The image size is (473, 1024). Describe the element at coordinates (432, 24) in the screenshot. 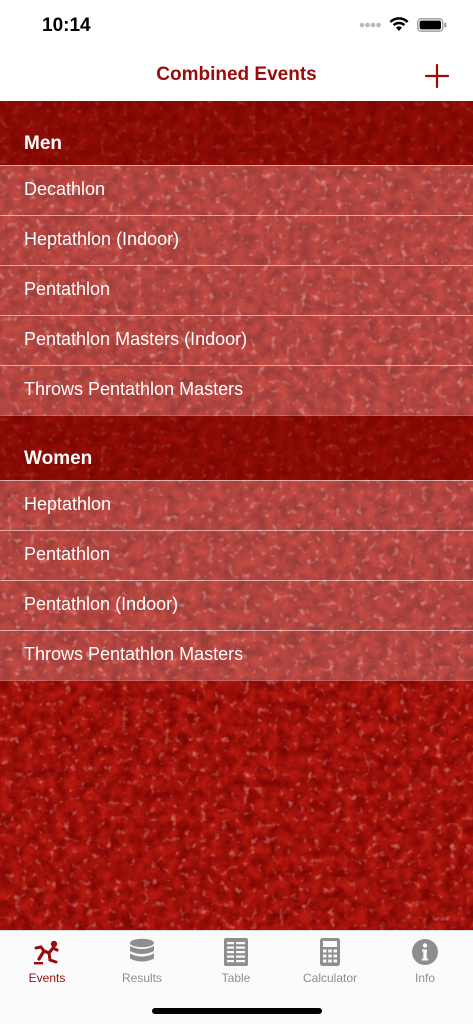

I see `battery-icon` at that location.